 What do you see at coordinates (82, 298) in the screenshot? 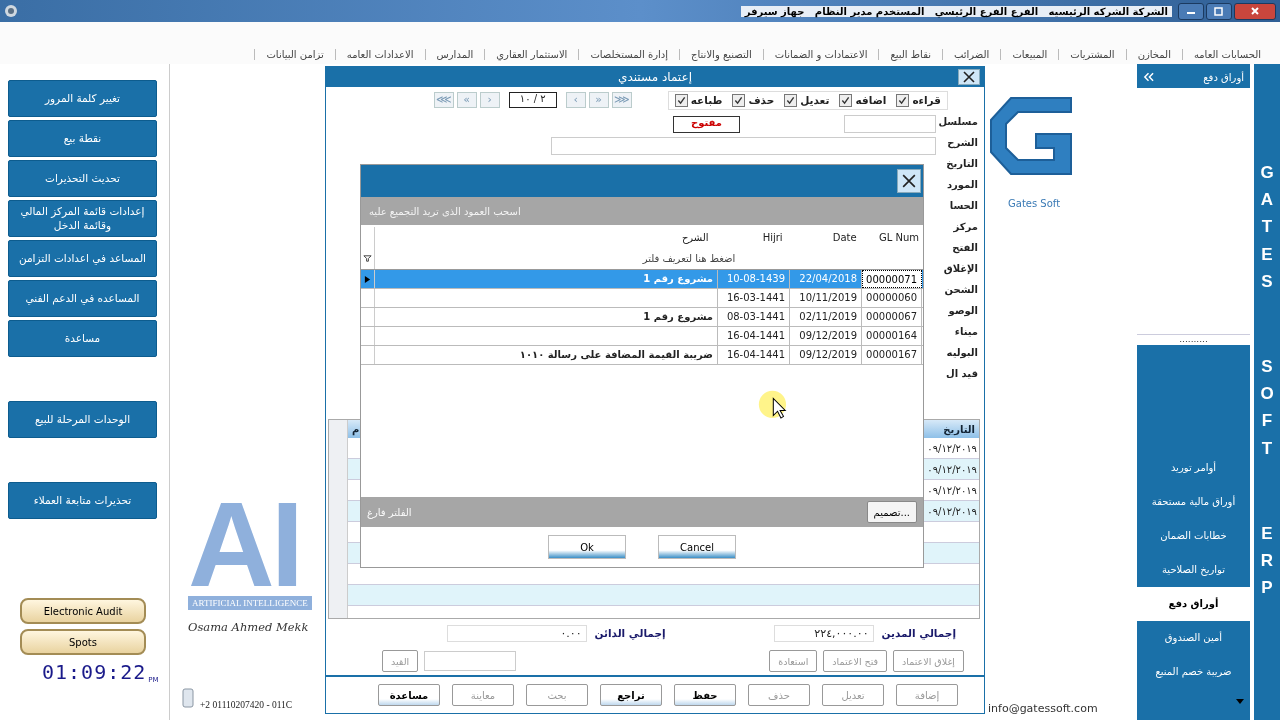
I see `sidebar-button: المساعده في الدعم الفني` at bounding box center [82, 298].